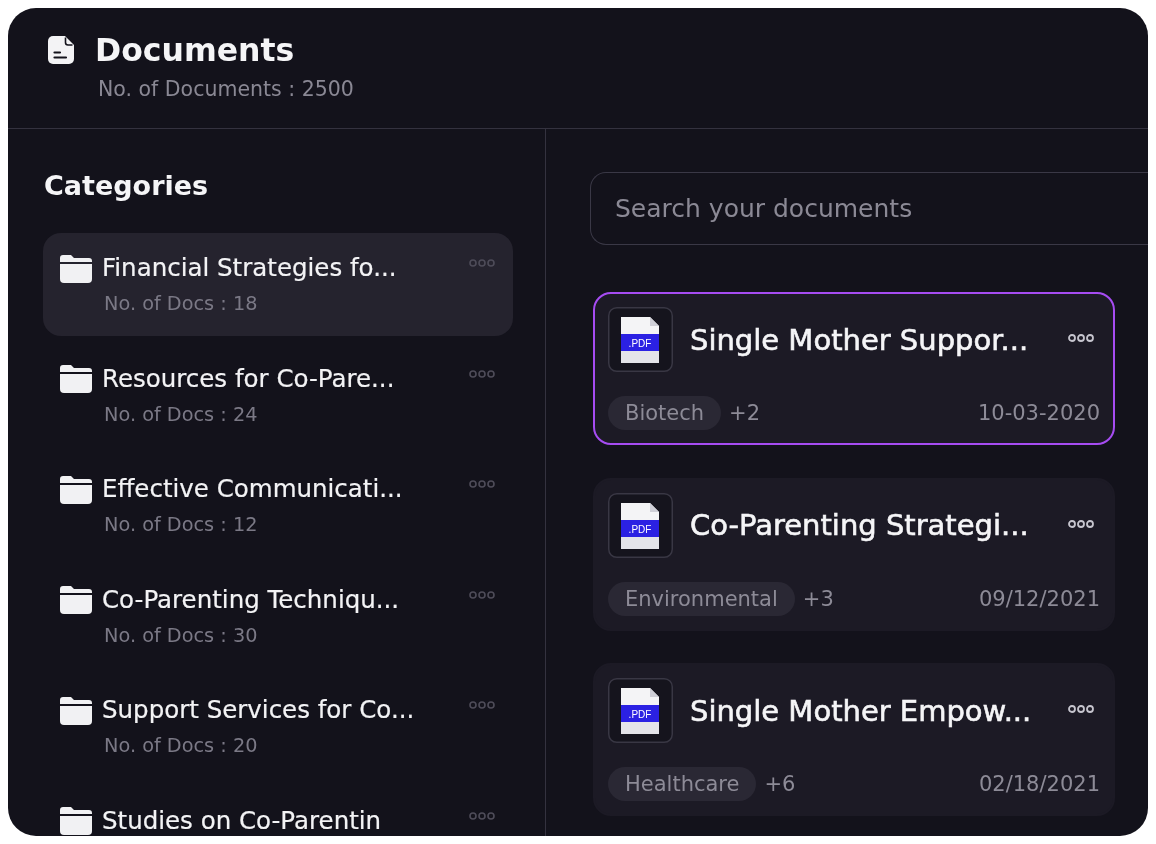  What do you see at coordinates (665, 413) in the screenshot?
I see `category-tag: Biotech` at bounding box center [665, 413].